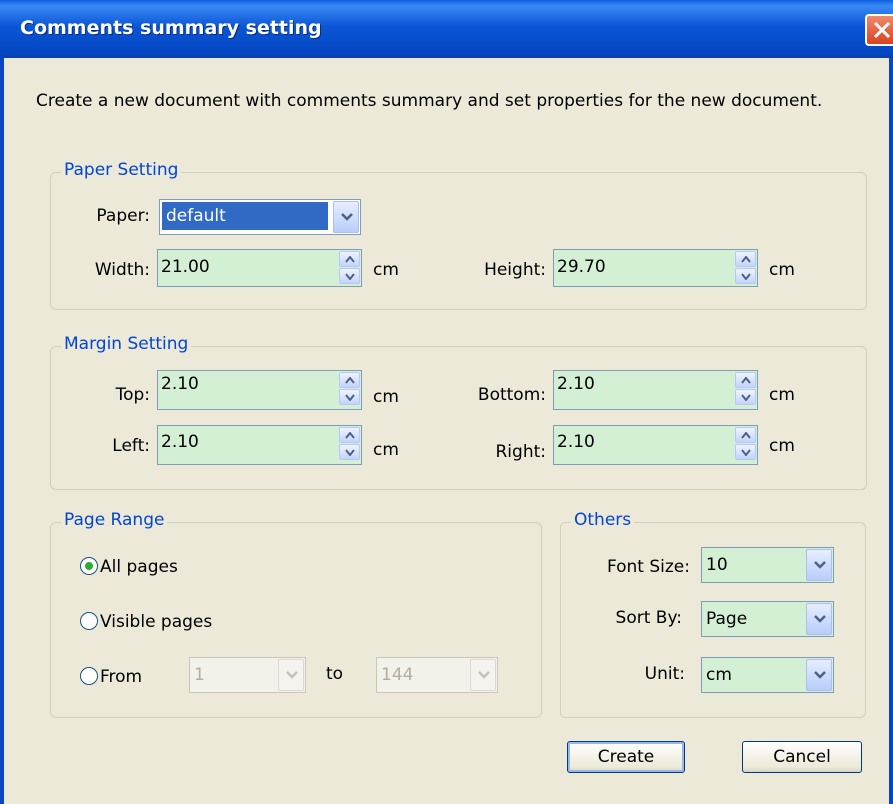  Describe the element at coordinates (767, 619) in the screenshot. I see `sort-by-select: Page` at that location.